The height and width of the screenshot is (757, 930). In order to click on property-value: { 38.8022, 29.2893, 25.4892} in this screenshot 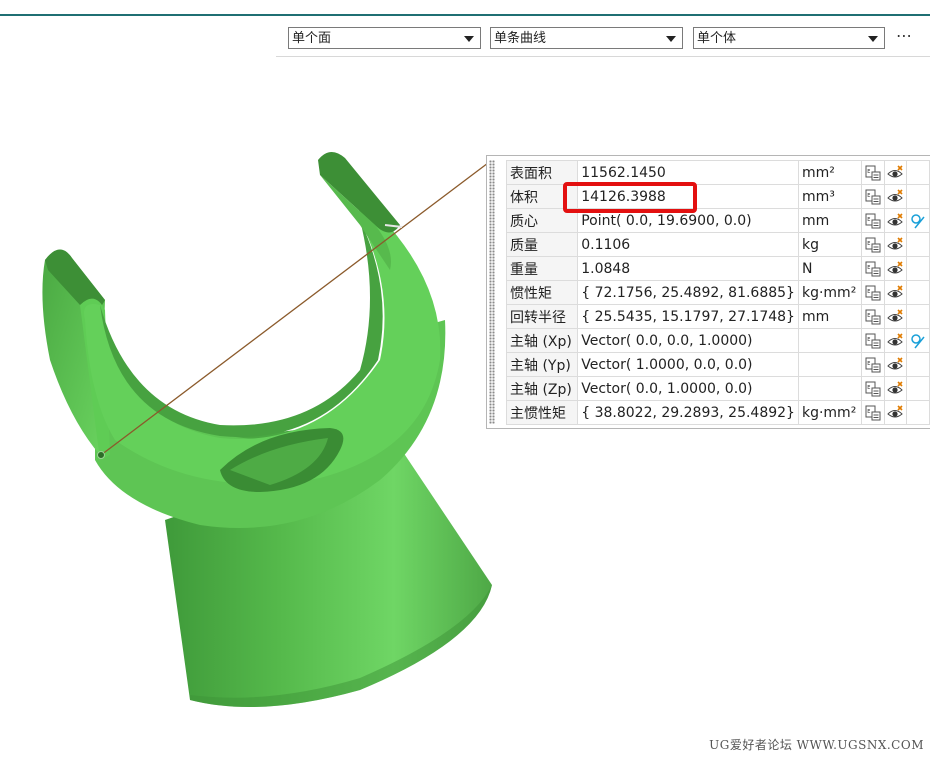, I will do `click(688, 412)`.